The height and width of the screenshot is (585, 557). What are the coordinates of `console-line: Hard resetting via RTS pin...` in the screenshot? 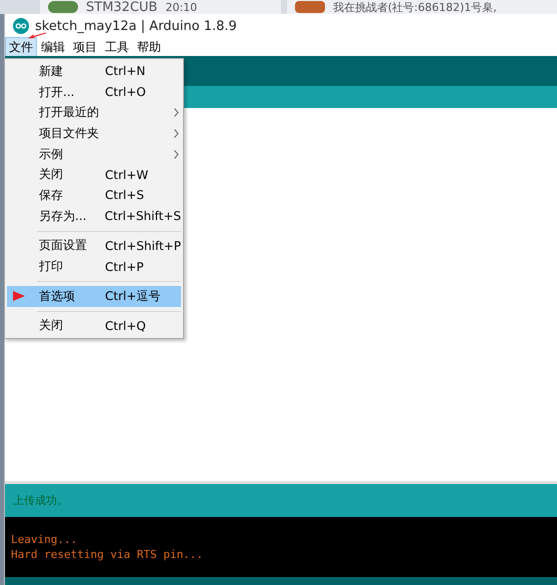 It's located at (107, 554).